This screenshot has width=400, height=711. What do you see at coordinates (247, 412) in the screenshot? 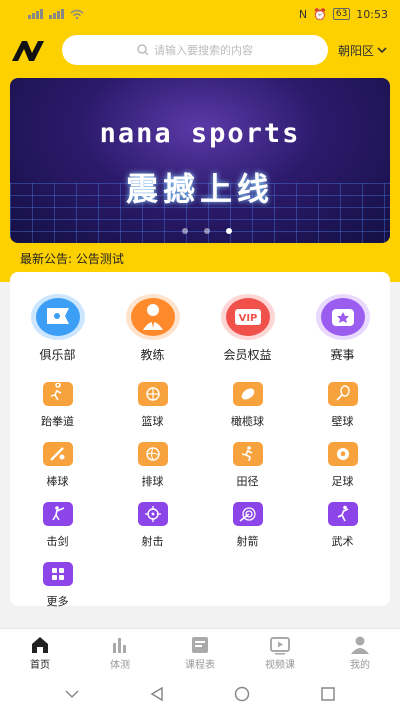
I see `sport-item: 橄榄球` at bounding box center [247, 412].